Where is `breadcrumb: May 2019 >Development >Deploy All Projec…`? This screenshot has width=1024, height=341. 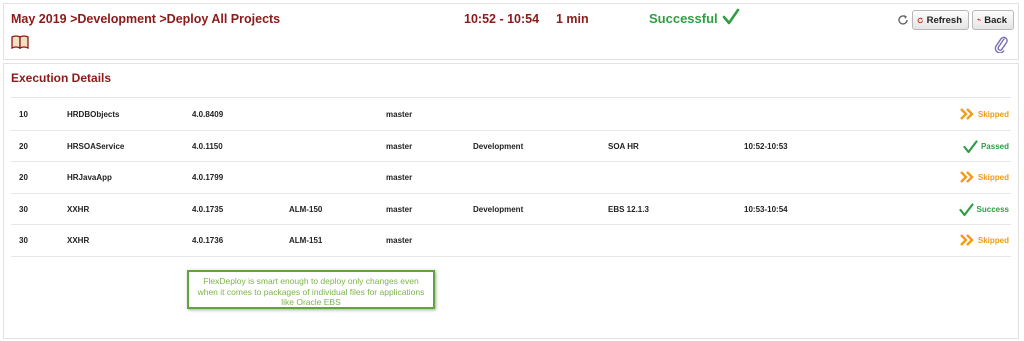
breadcrumb: May 2019 >Development >Deploy All Projec… is located at coordinates (145, 19).